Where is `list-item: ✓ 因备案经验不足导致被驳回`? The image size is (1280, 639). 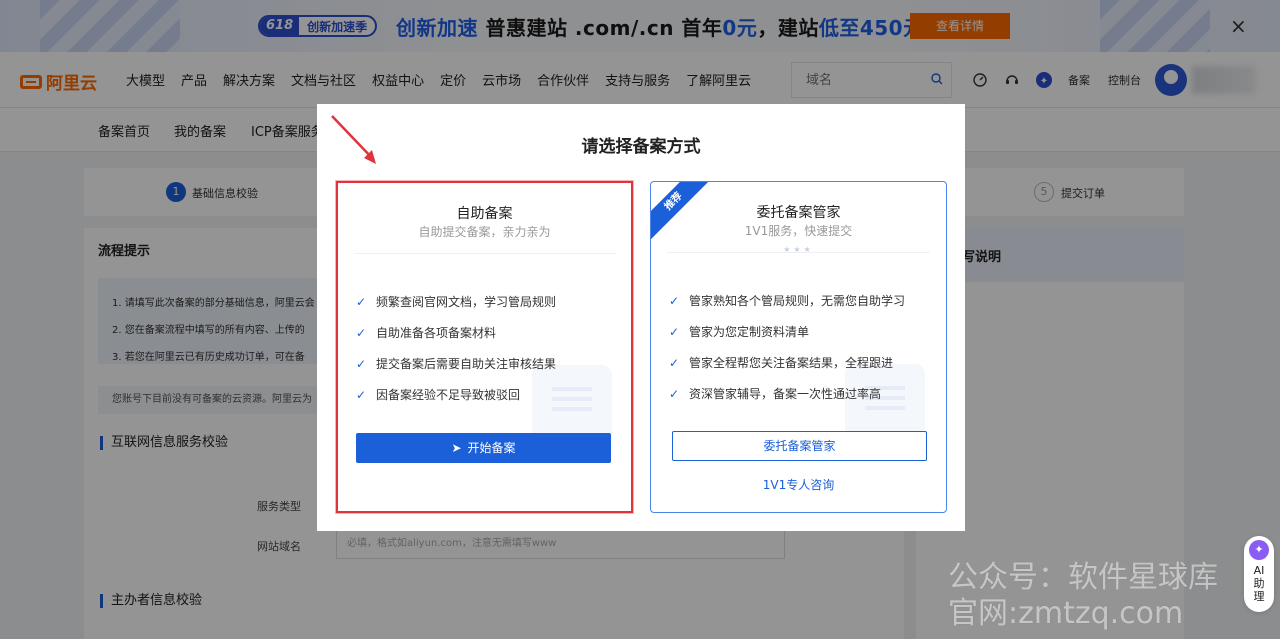
list-item: ✓ 因备案经验不足导致被驳回 is located at coordinates (456, 401).